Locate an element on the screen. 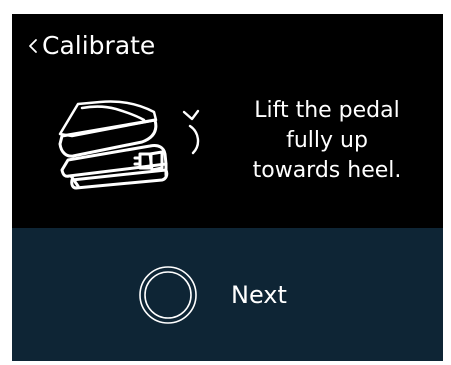 The image size is (451, 365). expression-pedal-illustration is located at coordinates (129, 145).